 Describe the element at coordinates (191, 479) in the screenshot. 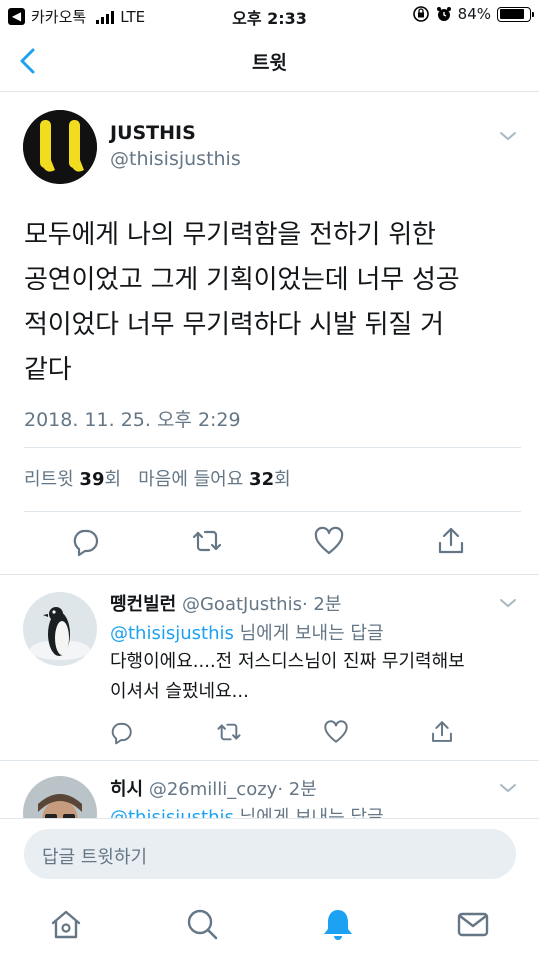

I see `likes-label: 마음에 들어요` at that location.